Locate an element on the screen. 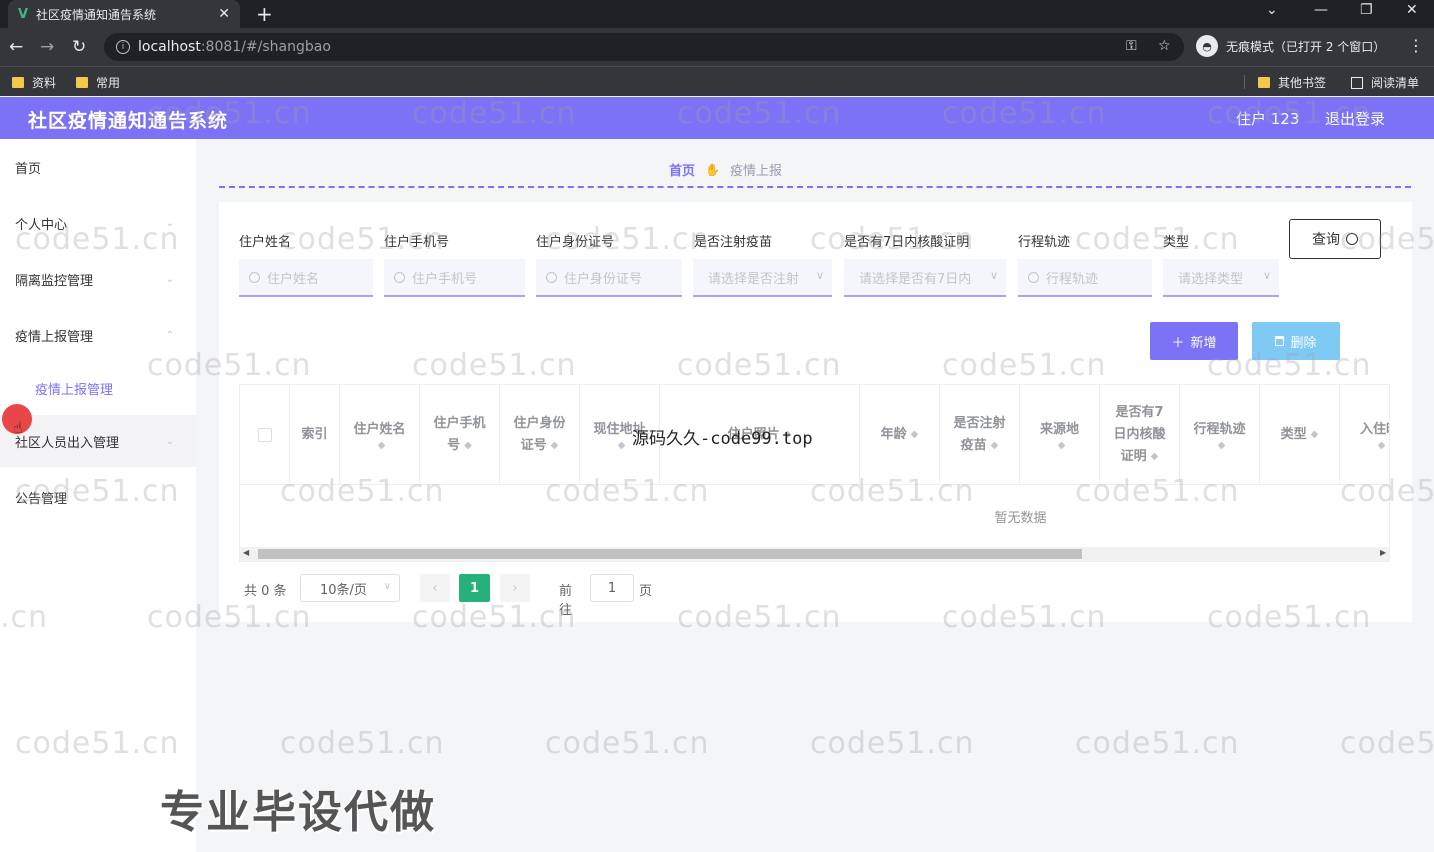  window-close-icon: ✕ is located at coordinates (1412, 10).